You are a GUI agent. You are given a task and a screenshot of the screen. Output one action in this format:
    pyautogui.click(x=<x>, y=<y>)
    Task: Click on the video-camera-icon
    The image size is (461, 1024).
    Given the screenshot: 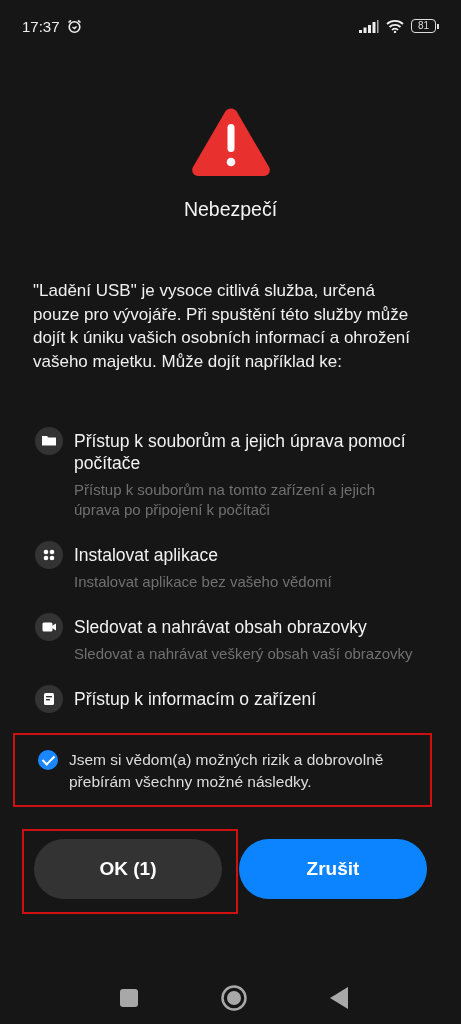 What is the action you would take?
    pyautogui.click(x=49, y=627)
    